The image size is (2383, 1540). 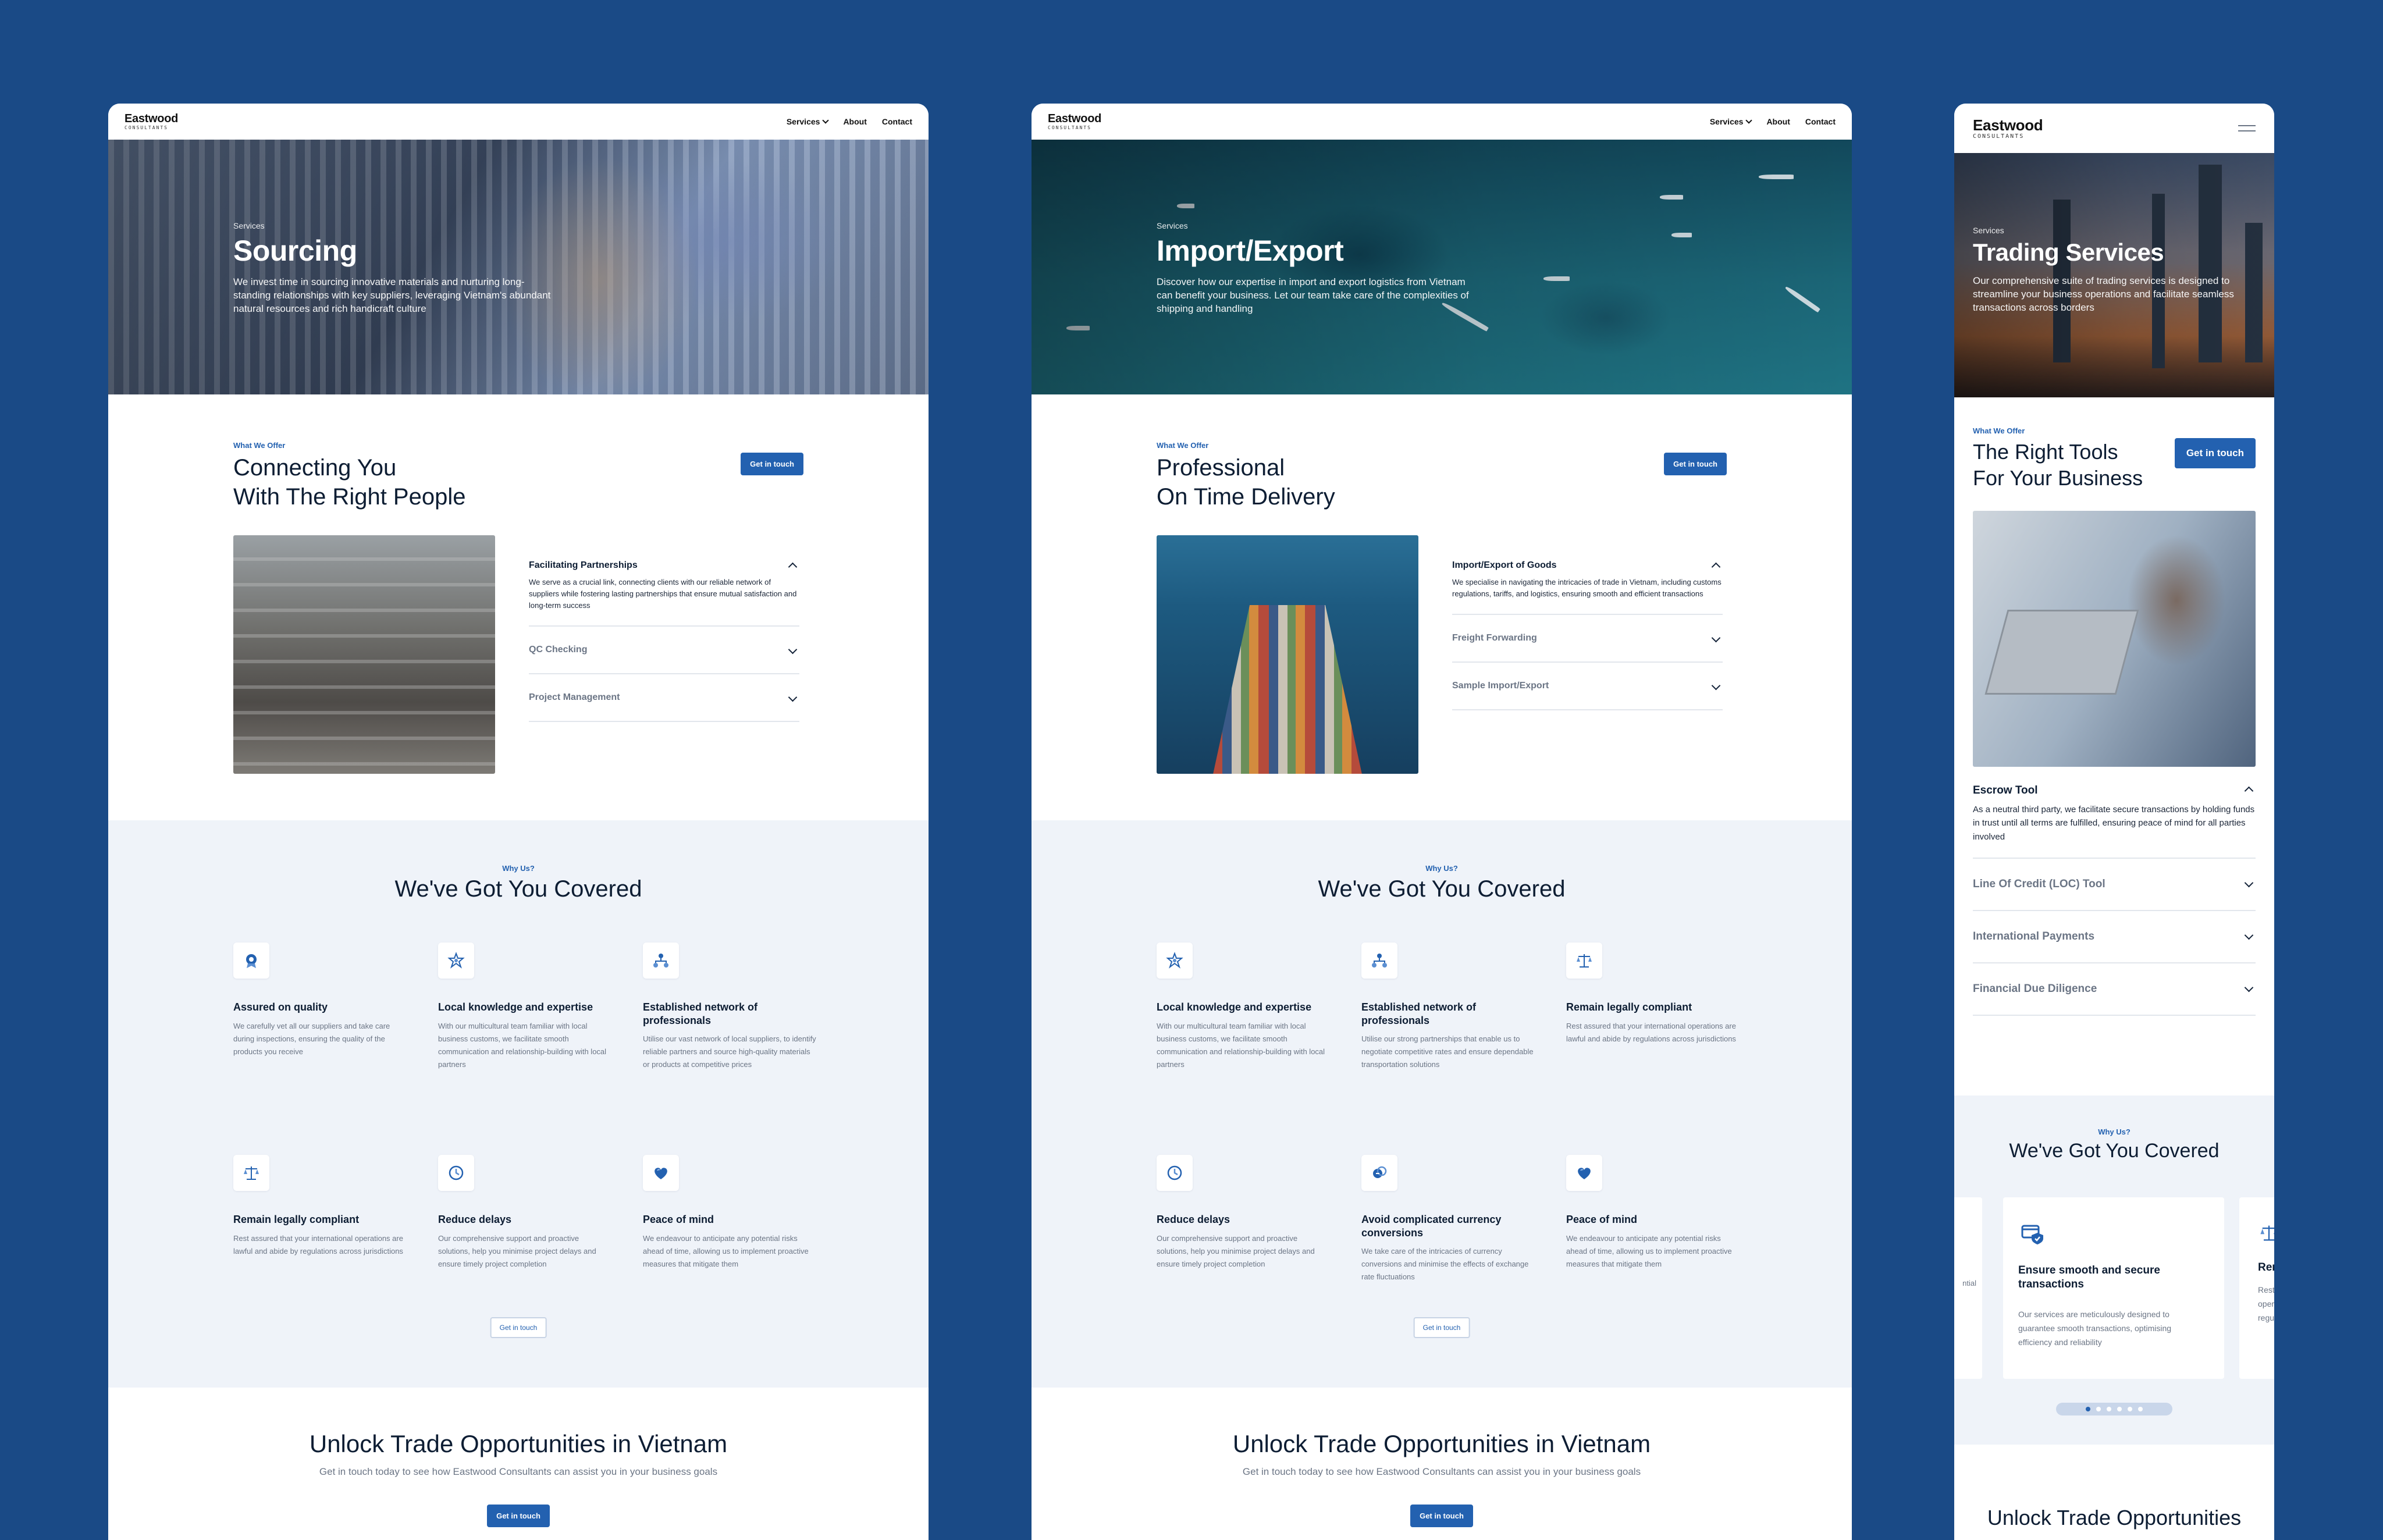 I want to click on accordion-item: Sample Import/Export, so click(x=1587, y=687).